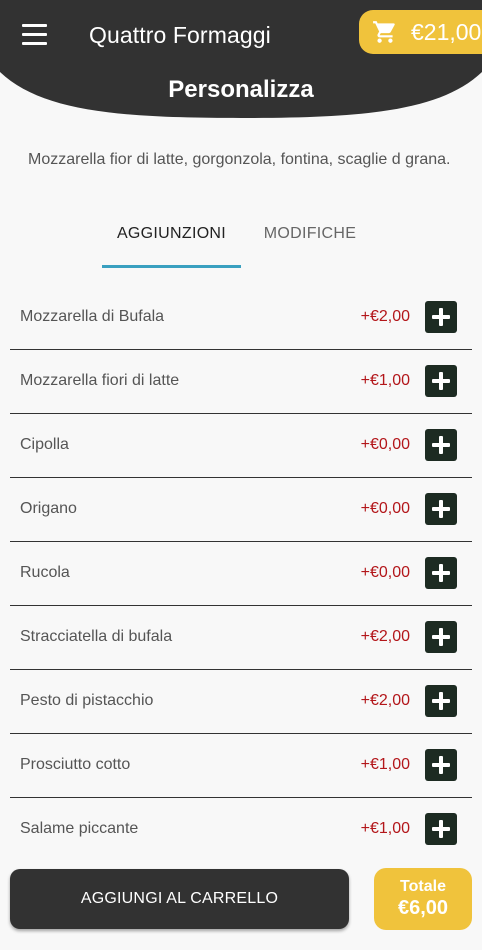 The image size is (482, 950). Describe the element at coordinates (241, 89) in the screenshot. I see `page-title: Personalizza` at that location.